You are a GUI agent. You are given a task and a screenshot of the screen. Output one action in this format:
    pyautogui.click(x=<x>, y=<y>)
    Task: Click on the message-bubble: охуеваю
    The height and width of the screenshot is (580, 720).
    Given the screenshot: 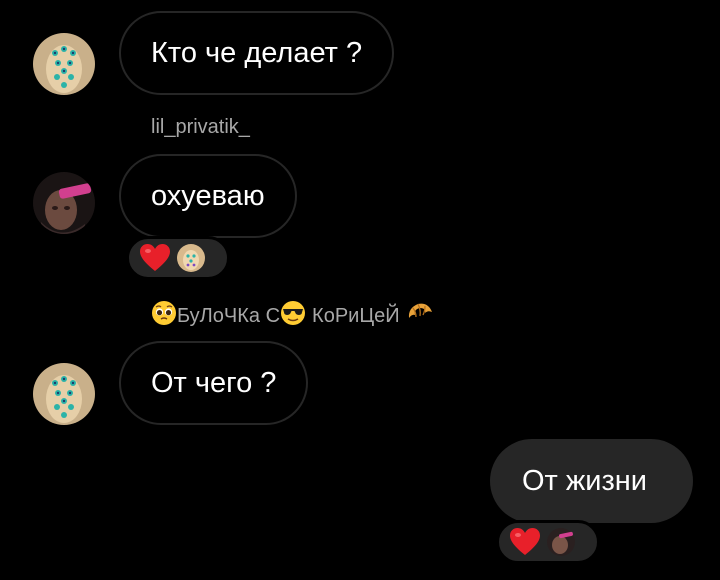 What is the action you would take?
    pyautogui.click(x=208, y=196)
    